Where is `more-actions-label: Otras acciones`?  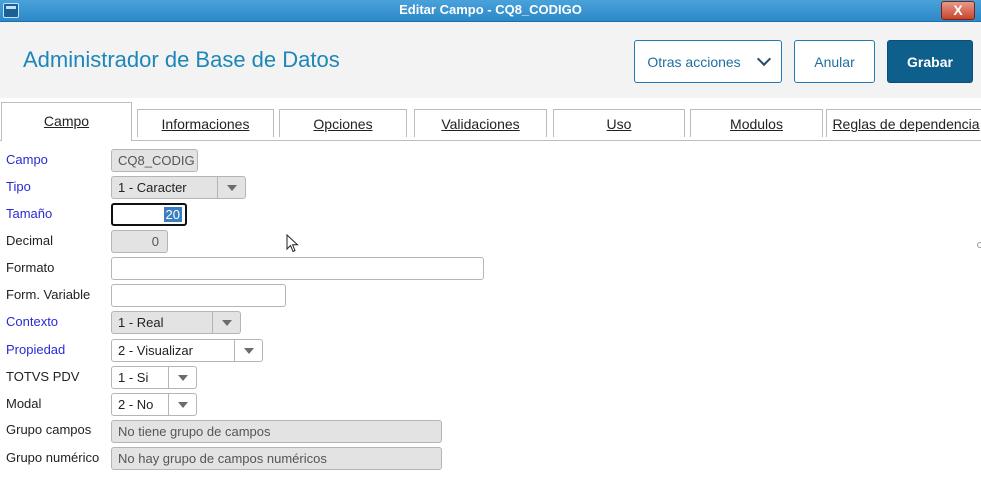 more-actions-label: Otras acciones is located at coordinates (694, 61).